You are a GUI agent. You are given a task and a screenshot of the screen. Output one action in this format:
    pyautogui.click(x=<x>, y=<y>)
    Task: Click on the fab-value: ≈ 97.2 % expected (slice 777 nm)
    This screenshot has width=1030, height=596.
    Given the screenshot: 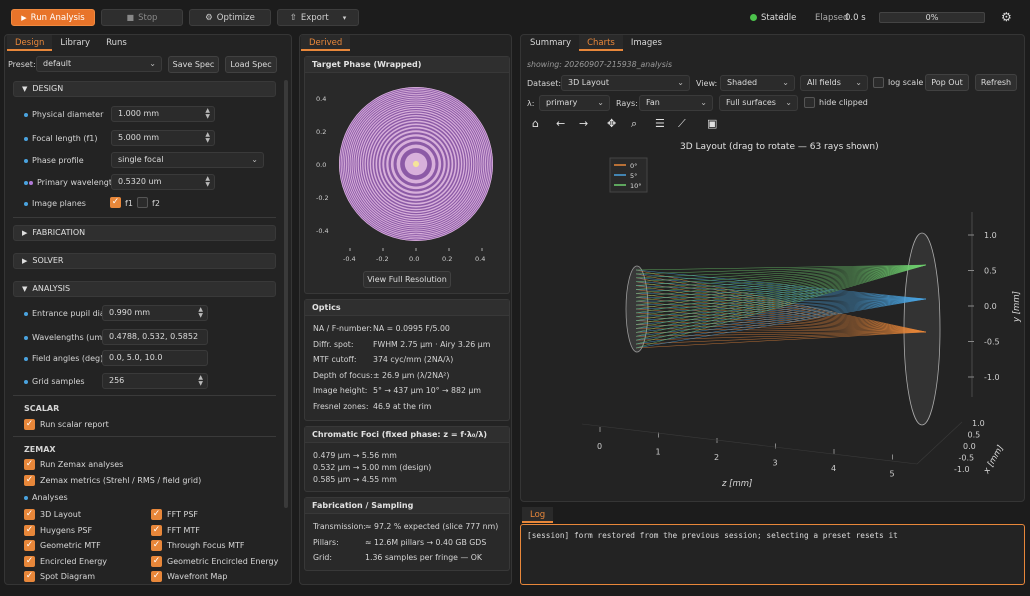 What is the action you would take?
    pyautogui.click(x=432, y=526)
    